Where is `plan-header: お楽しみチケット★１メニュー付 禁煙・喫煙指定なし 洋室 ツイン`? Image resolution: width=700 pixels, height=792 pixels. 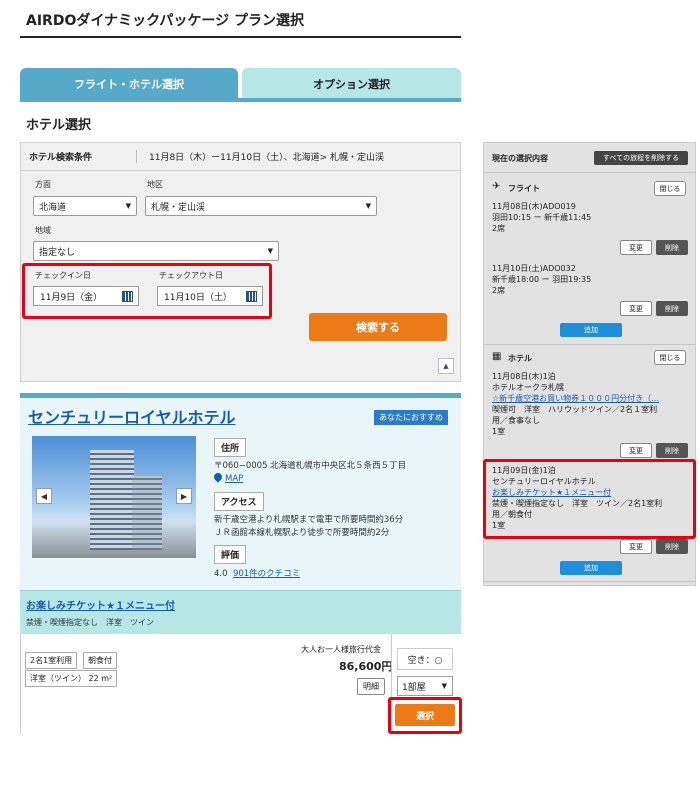 plan-header: お楽しみチケット★１メニュー付 禁煙・喫煙指定なし 洋室 ツイン is located at coordinates (240, 612).